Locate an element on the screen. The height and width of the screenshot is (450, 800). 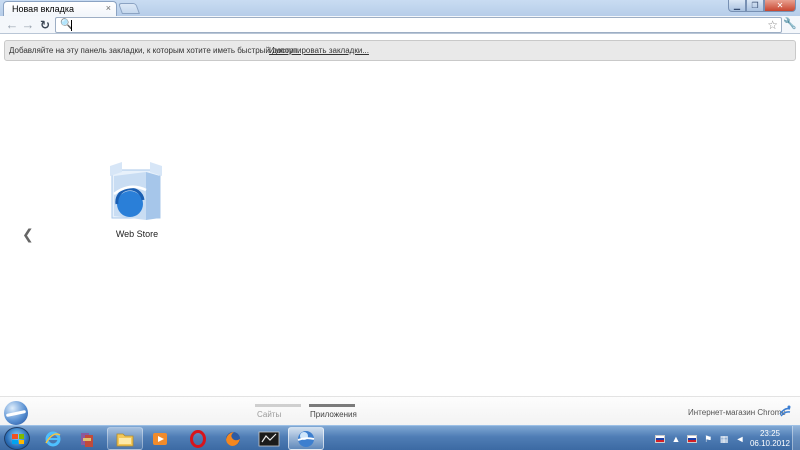
taskbar-app is located at coordinates (269, 438).